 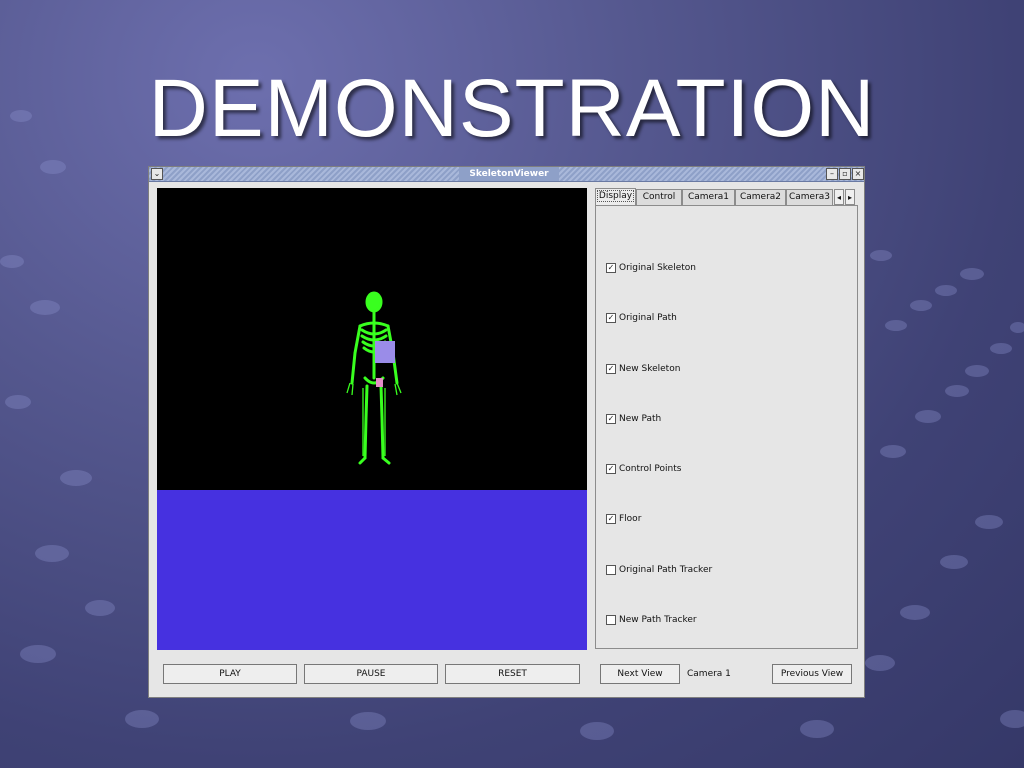 What do you see at coordinates (230, 674) in the screenshot?
I see `play-button: PLAY` at bounding box center [230, 674].